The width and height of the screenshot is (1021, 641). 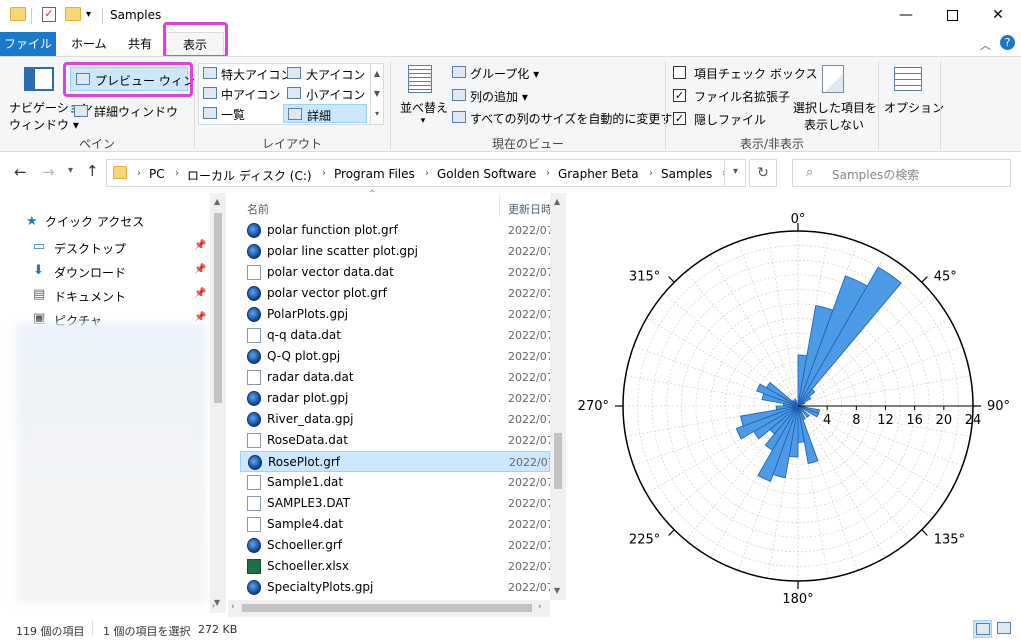 What do you see at coordinates (104, 295) in the screenshot?
I see `nav-item: ▤ ドキュメント 📌` at bounding box center [104, 295].